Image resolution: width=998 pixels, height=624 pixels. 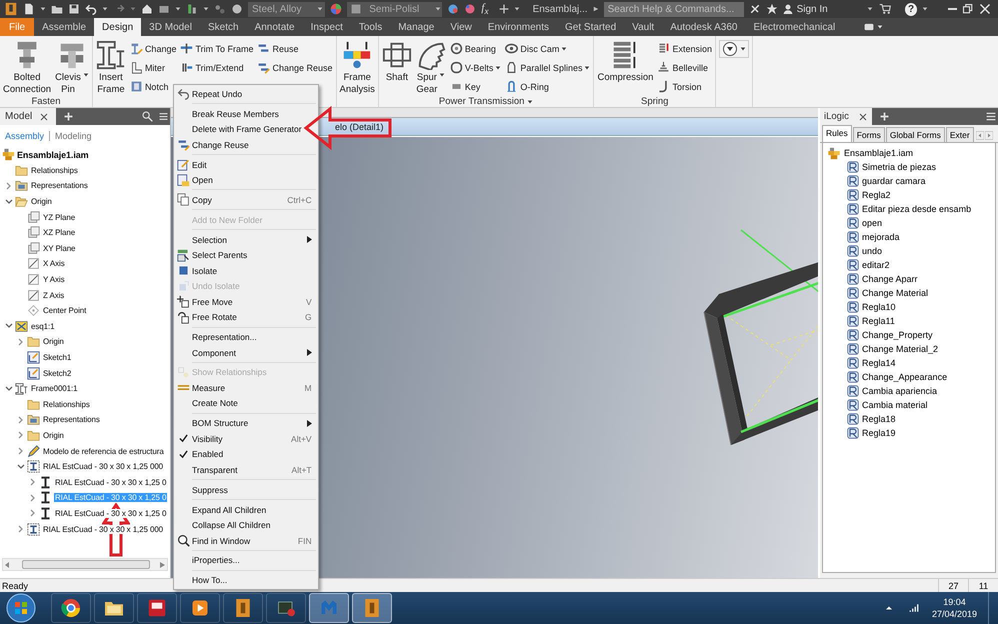 I want to click on ribbon-tab: Vault, so click(x=643, y=27).